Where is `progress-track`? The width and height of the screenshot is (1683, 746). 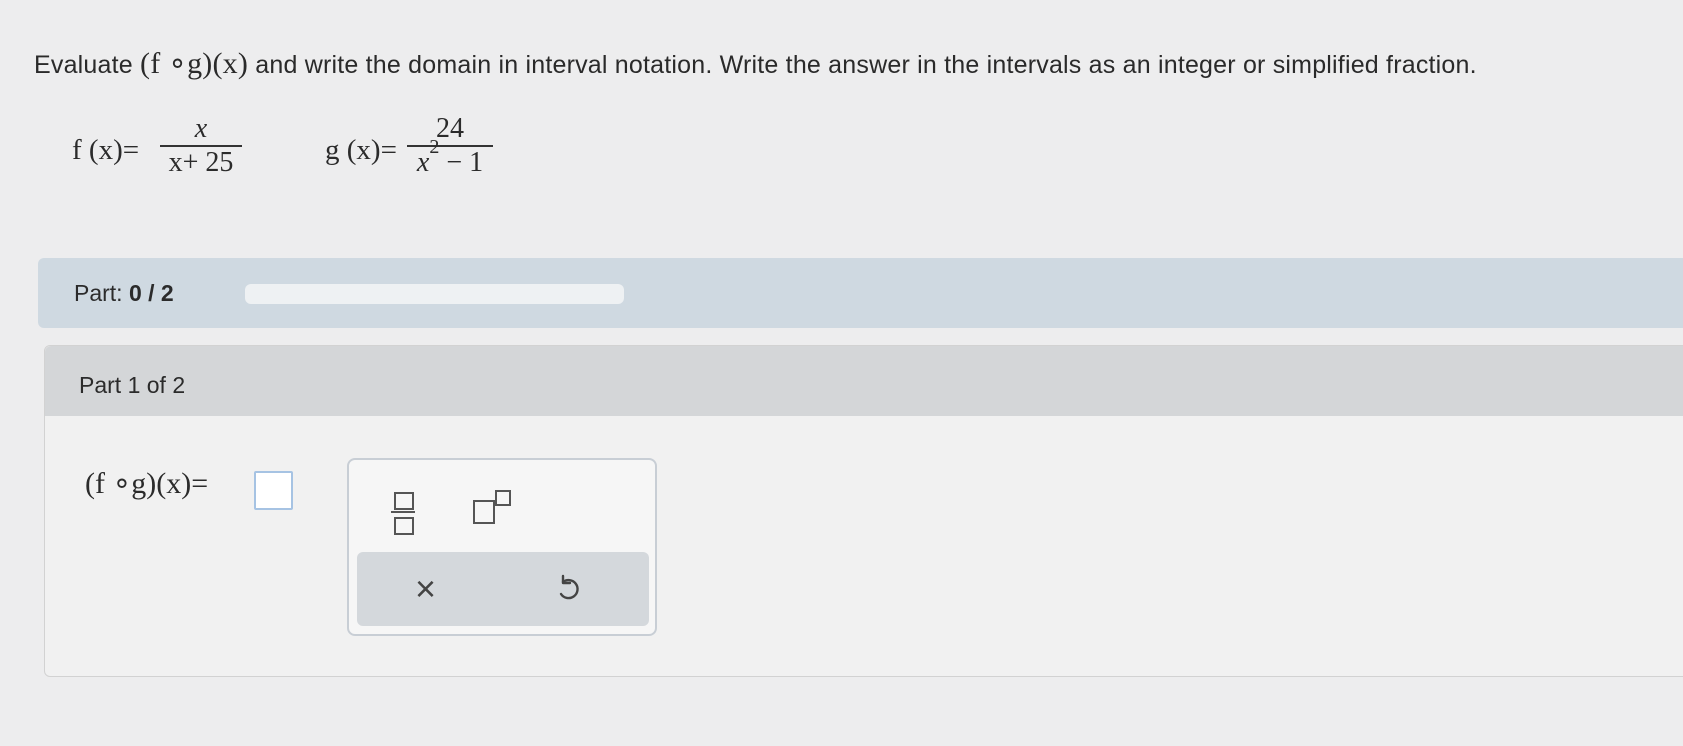 progress-track is located at coordinates (434, 294).